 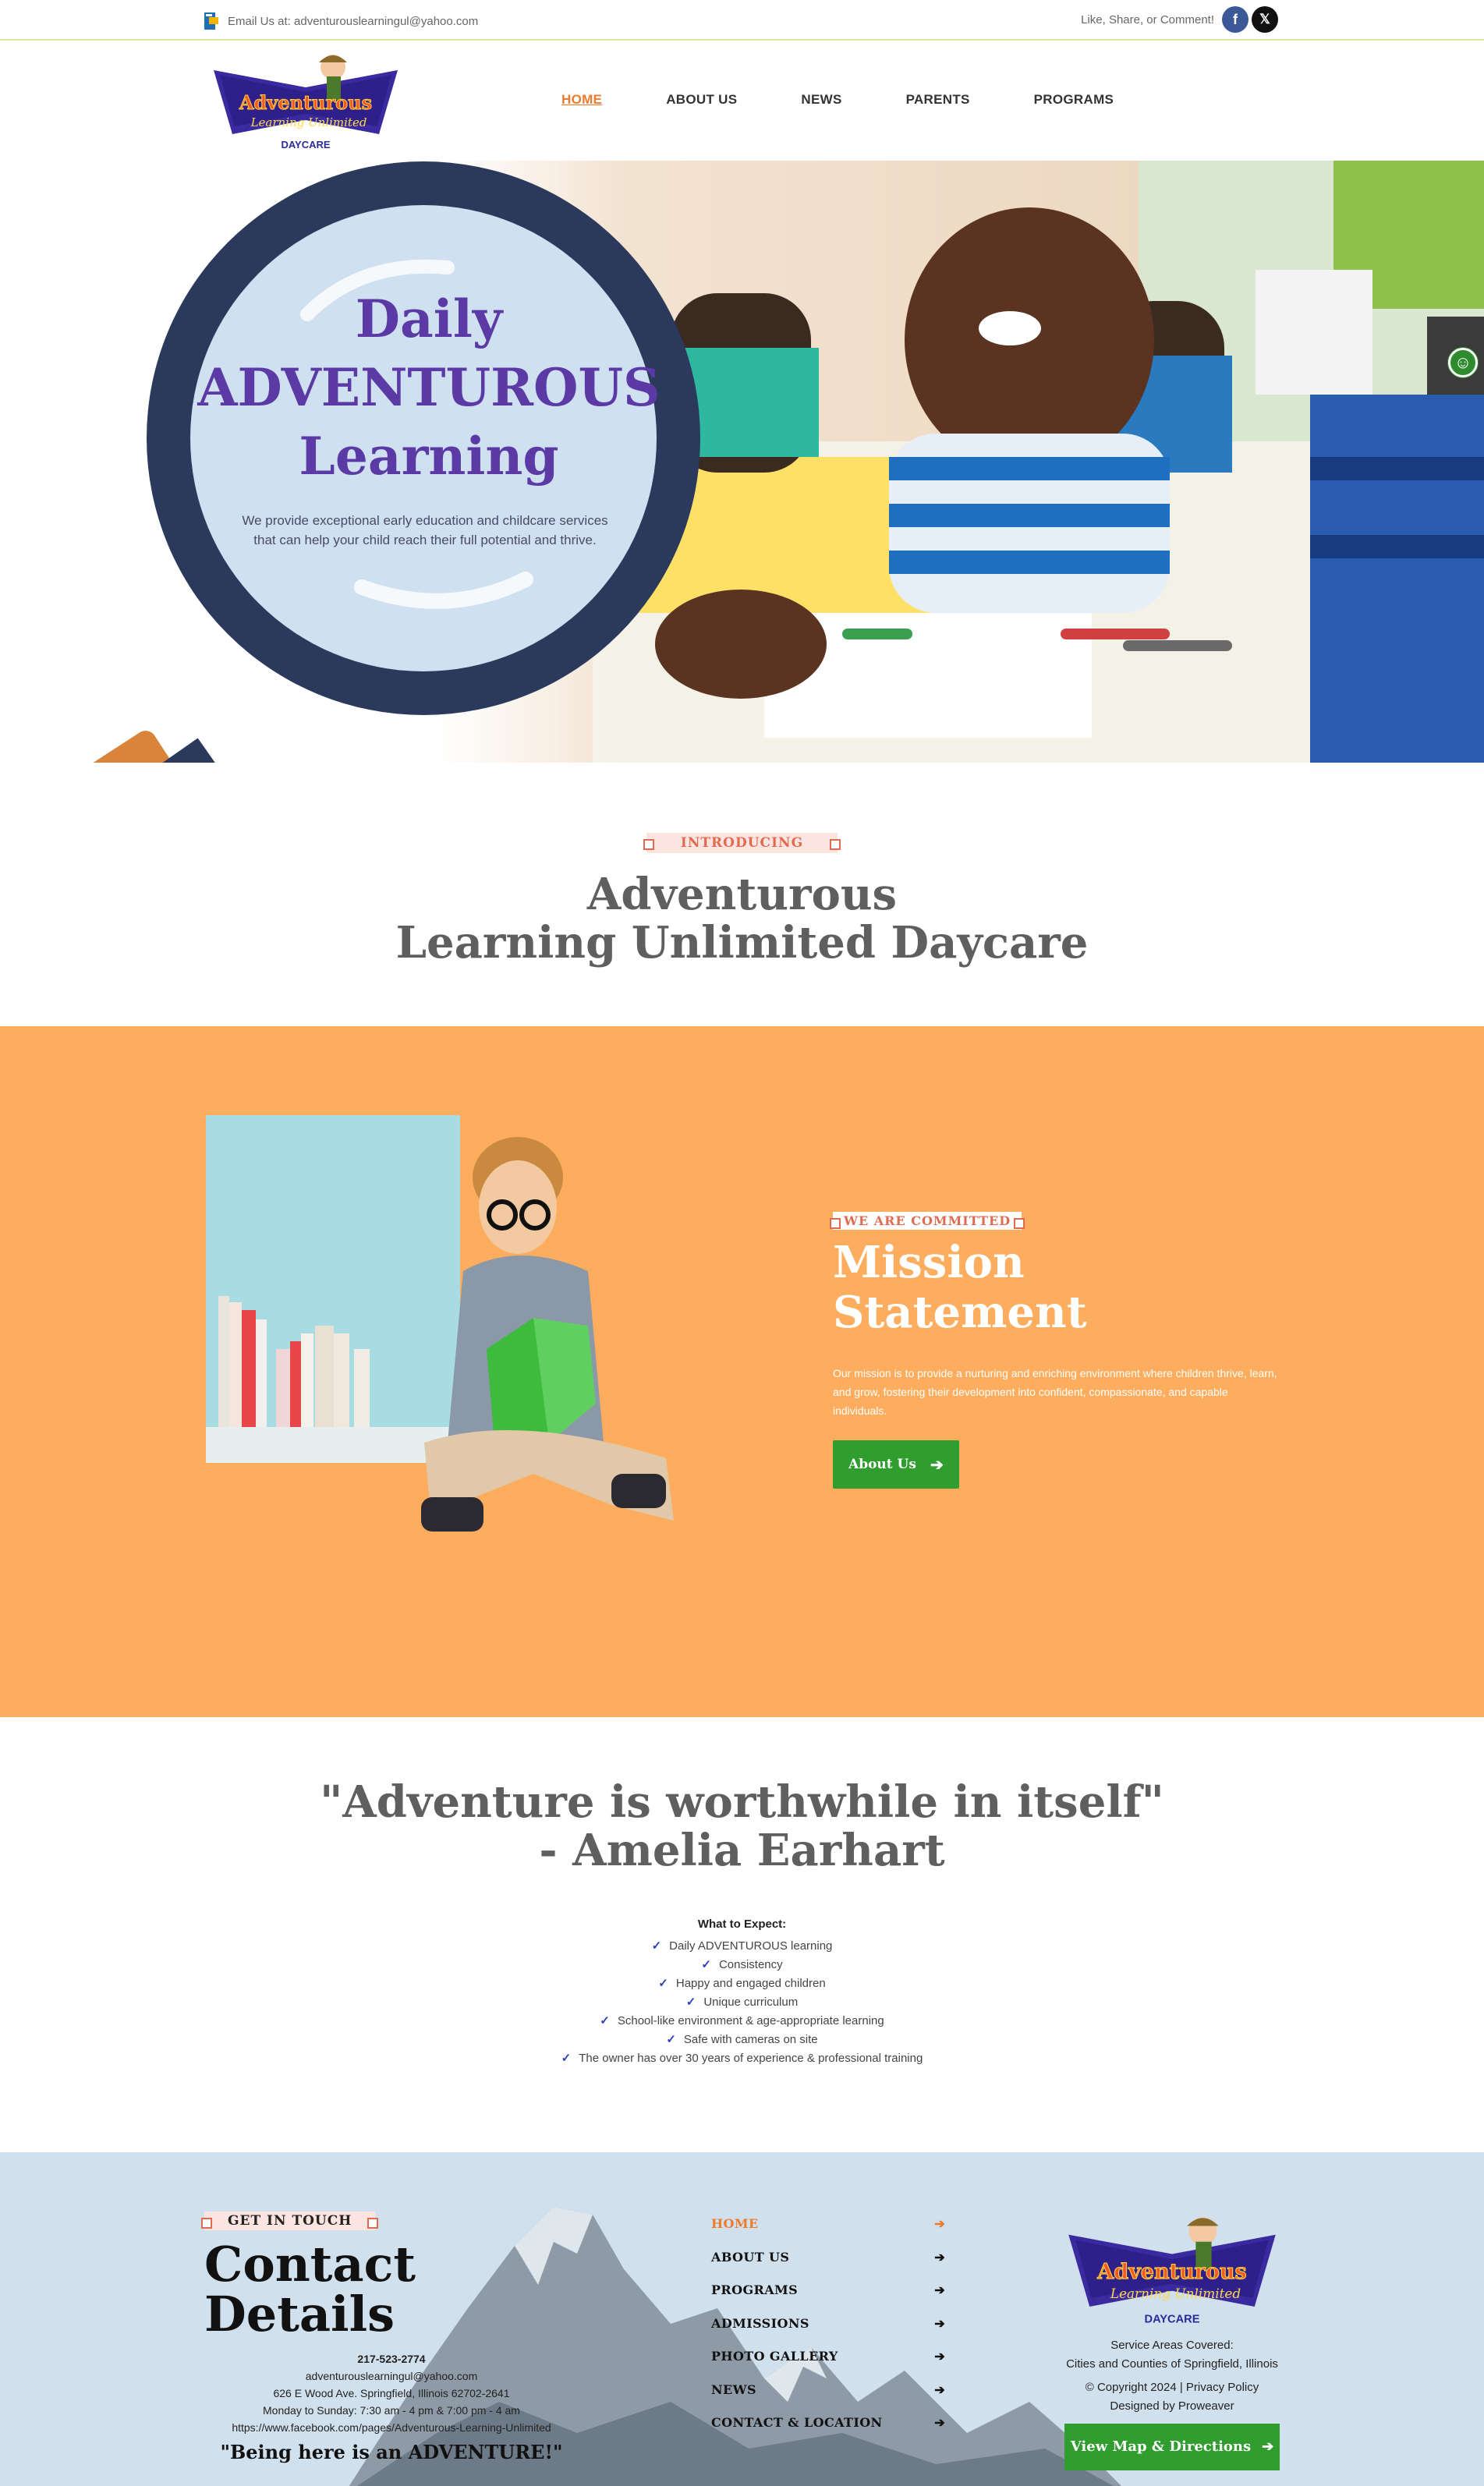 What do you see at coordinates (774, 2356) in the screenshot?
I see `footer-nav-label: PHOTO GALLERY` at bounding box center [774, 2356].